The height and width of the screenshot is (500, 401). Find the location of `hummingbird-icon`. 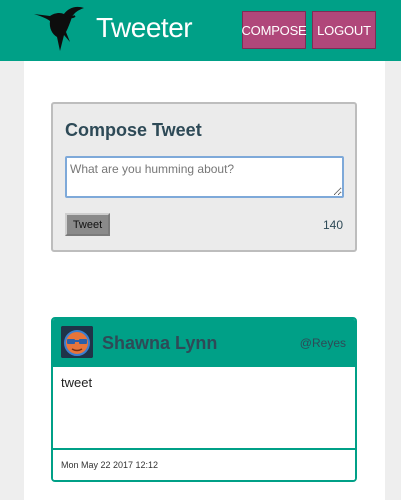

hummingbird-icon is located at coordinates (61, 28).